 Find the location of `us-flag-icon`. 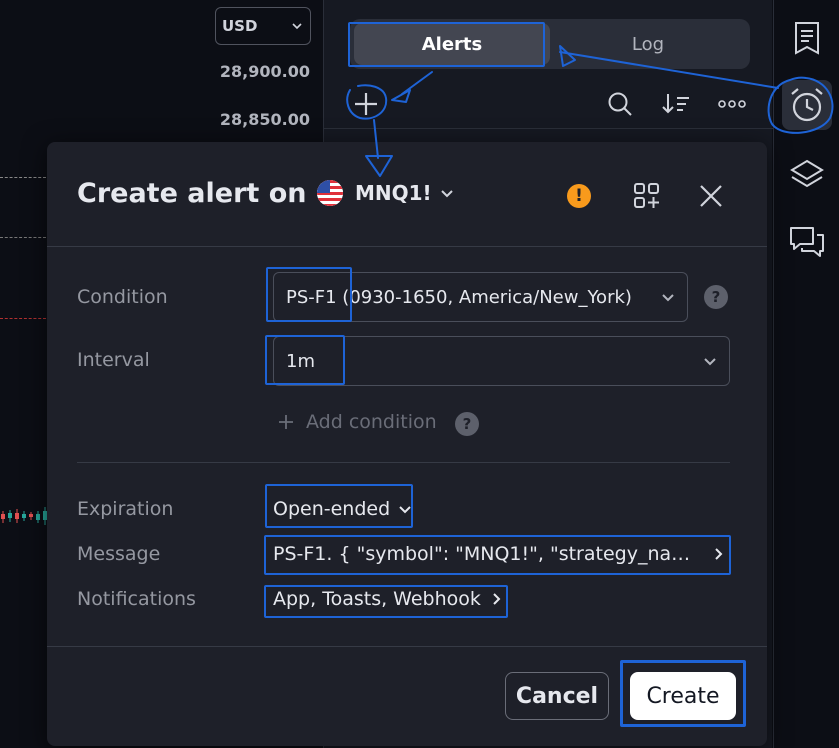

us-flag-icon is located at coordinates (330, 193).